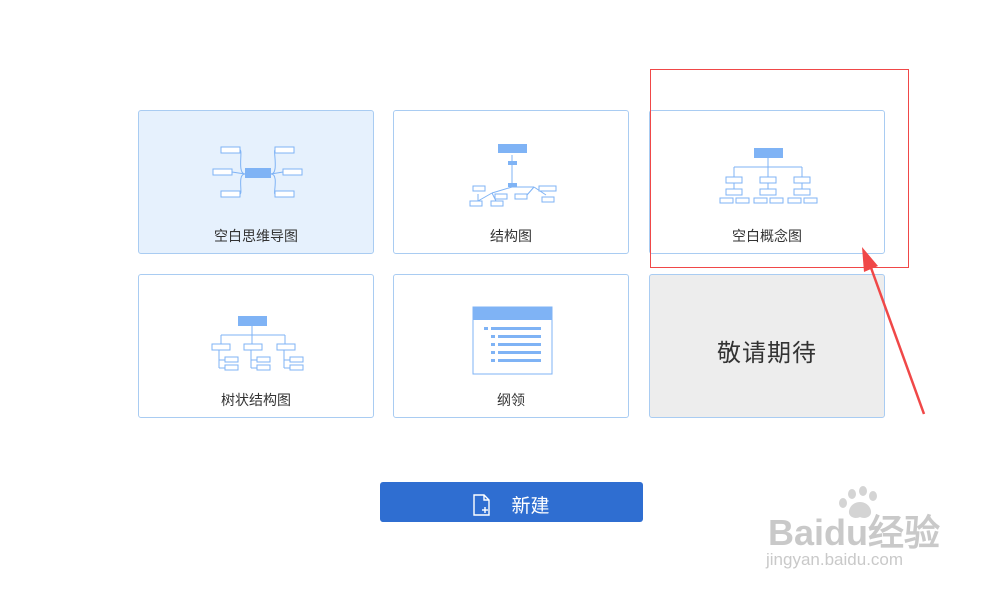 Image resolution: width=1000 pixels, height=595 pixels. What do you see at coordinates (511, 182) in the screenshot?
I see `template-card-structure: 结构图` at bounding box center [511, 182].